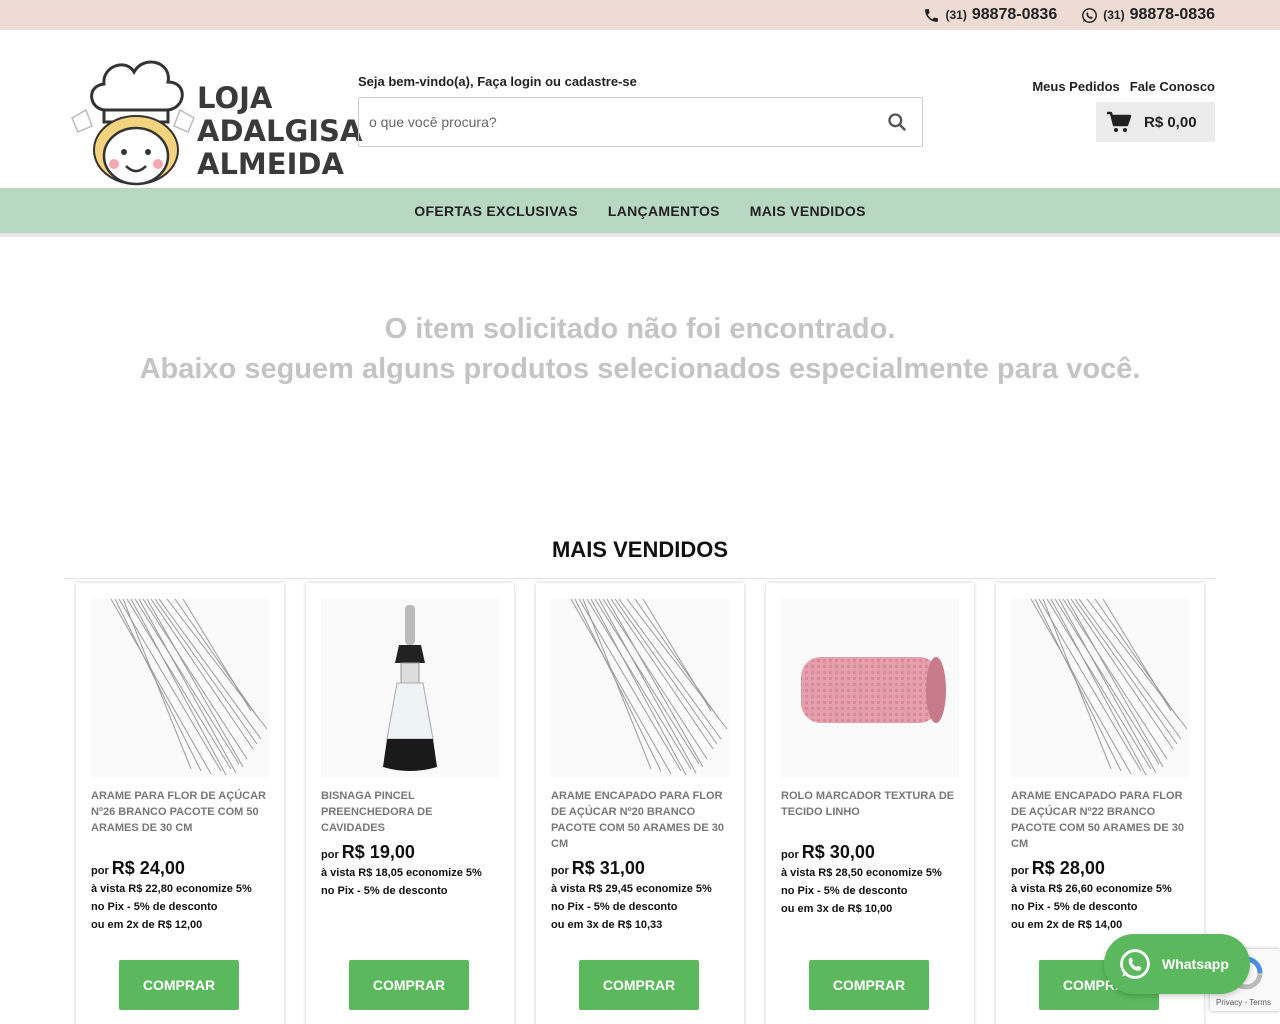 The height and width of the screenshot is (1024, 1280). What do you see at coordinates (897, 122) in the screenshot?
I see `search-icon` at bounding box center [897, 122].